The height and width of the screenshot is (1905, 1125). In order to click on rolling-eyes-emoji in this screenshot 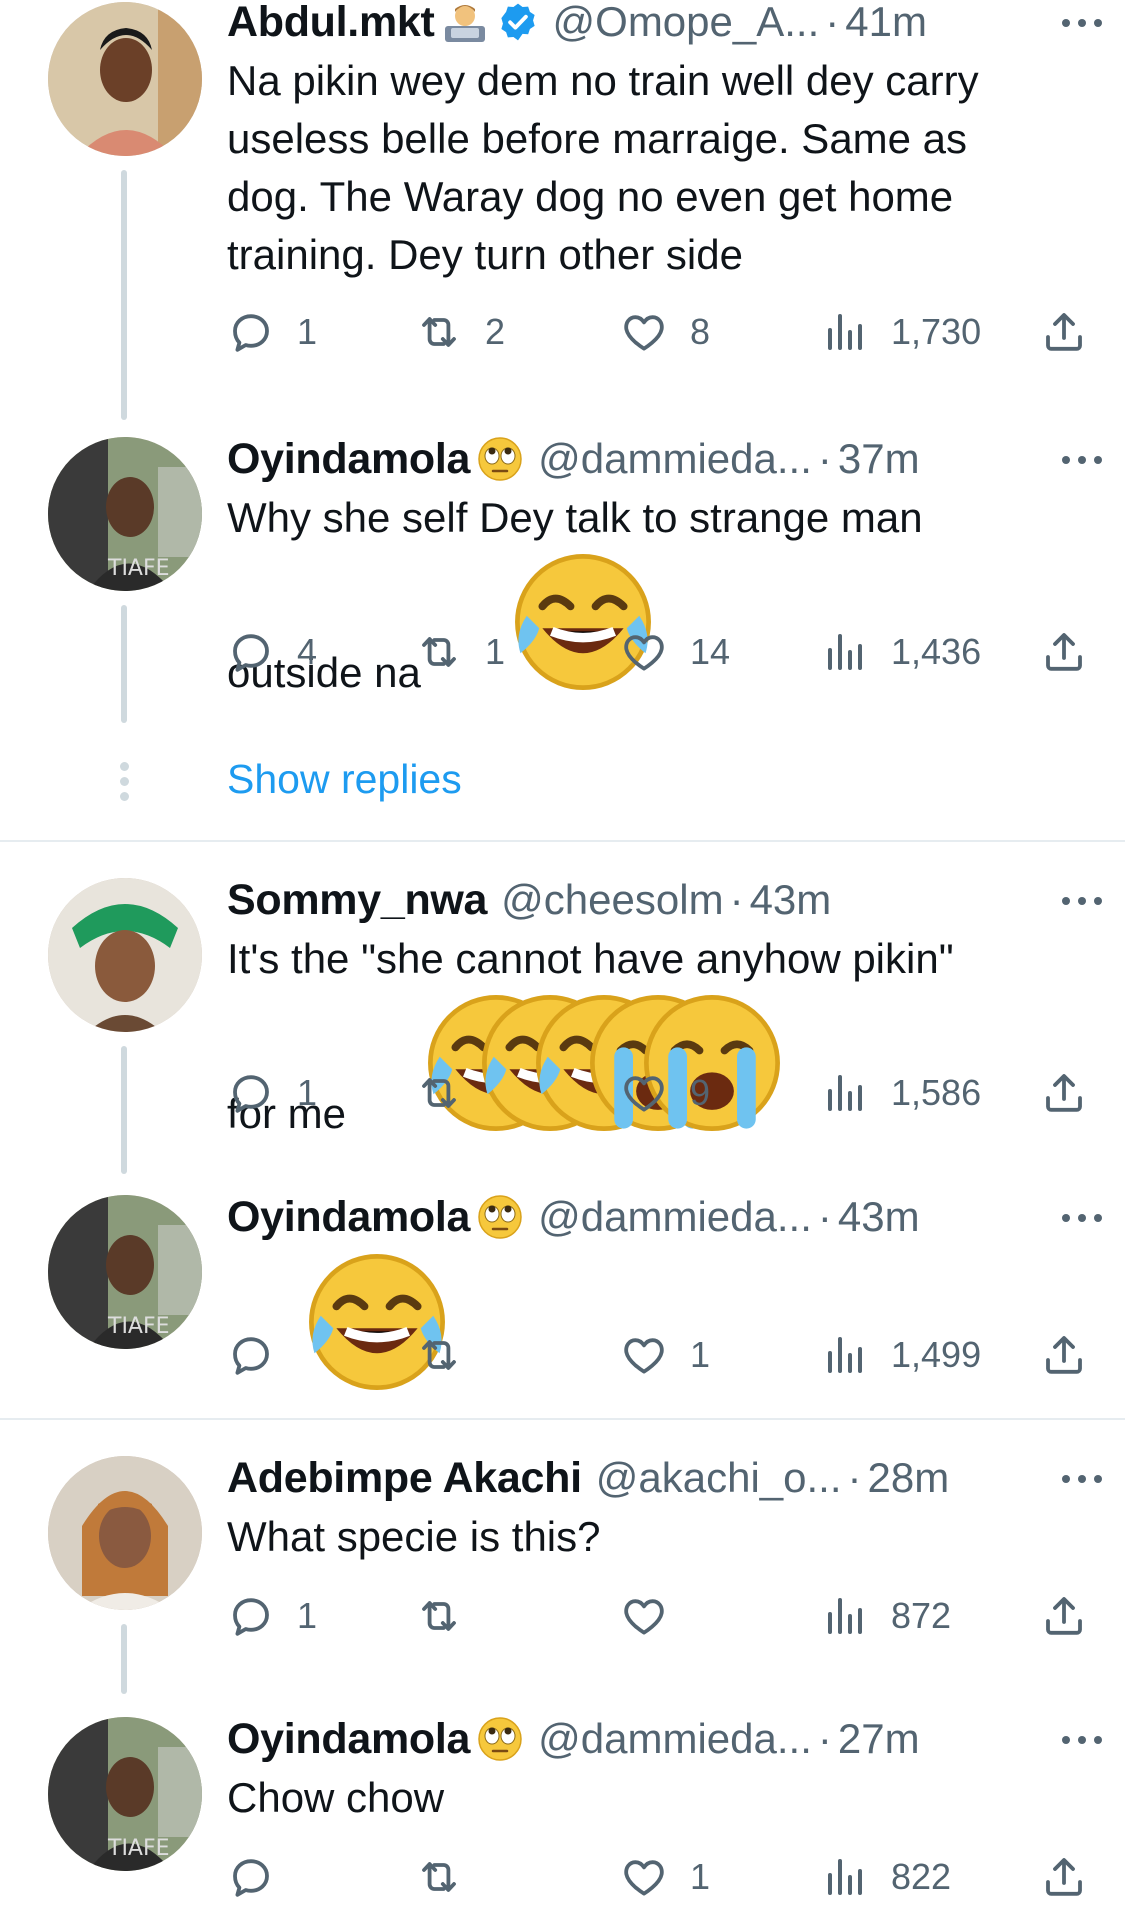, I will do `click(500, 1217)`.